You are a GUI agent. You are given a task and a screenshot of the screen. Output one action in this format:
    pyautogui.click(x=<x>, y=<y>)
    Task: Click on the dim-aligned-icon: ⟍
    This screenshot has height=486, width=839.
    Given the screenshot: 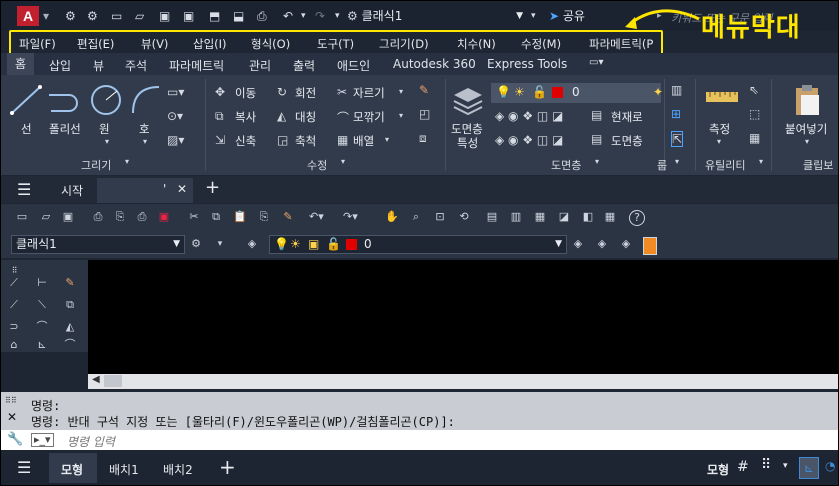 What is the action you would take?
    pyautogui.click(x=42, y=305)
    